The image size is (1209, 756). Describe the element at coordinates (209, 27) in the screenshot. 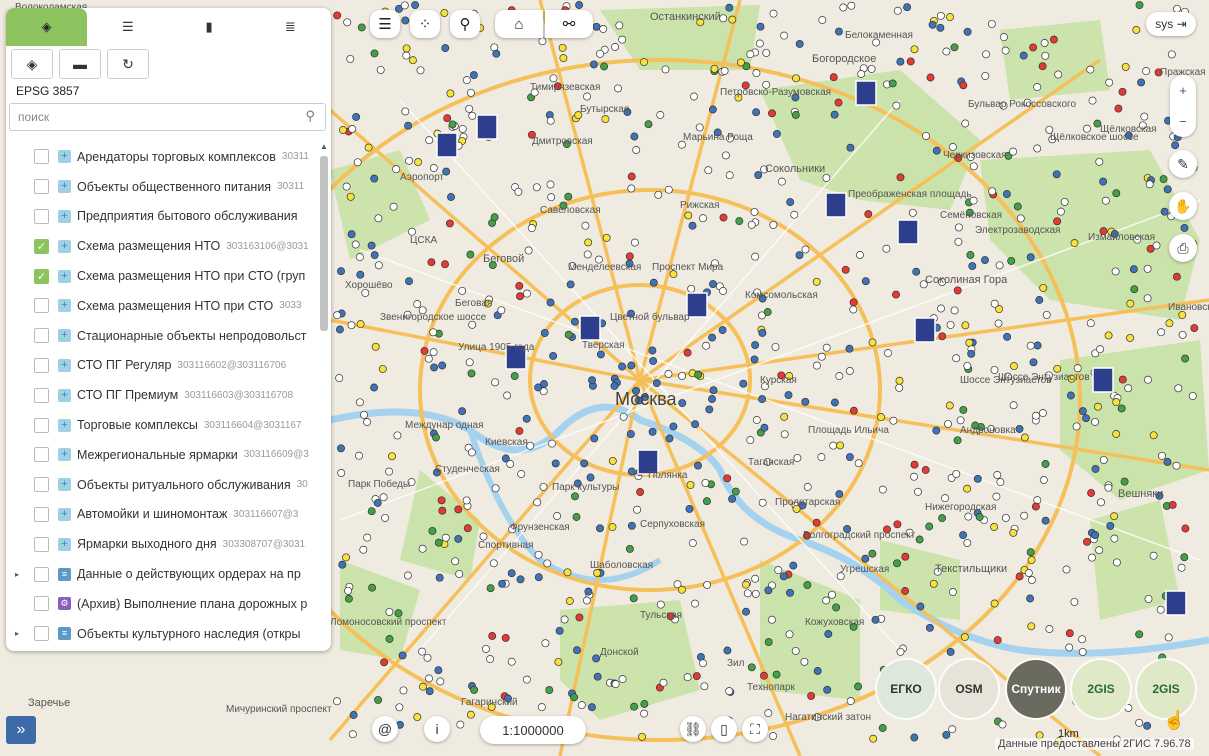

I see `tab-book: ▮` at that location.